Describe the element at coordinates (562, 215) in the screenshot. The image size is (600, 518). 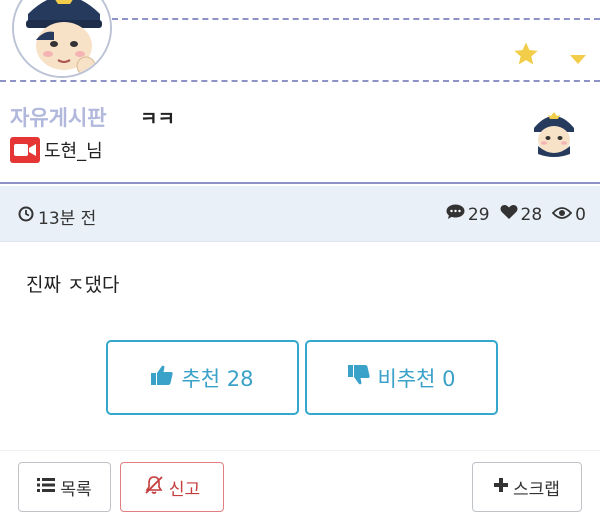
I see `eye-icon` at that location.